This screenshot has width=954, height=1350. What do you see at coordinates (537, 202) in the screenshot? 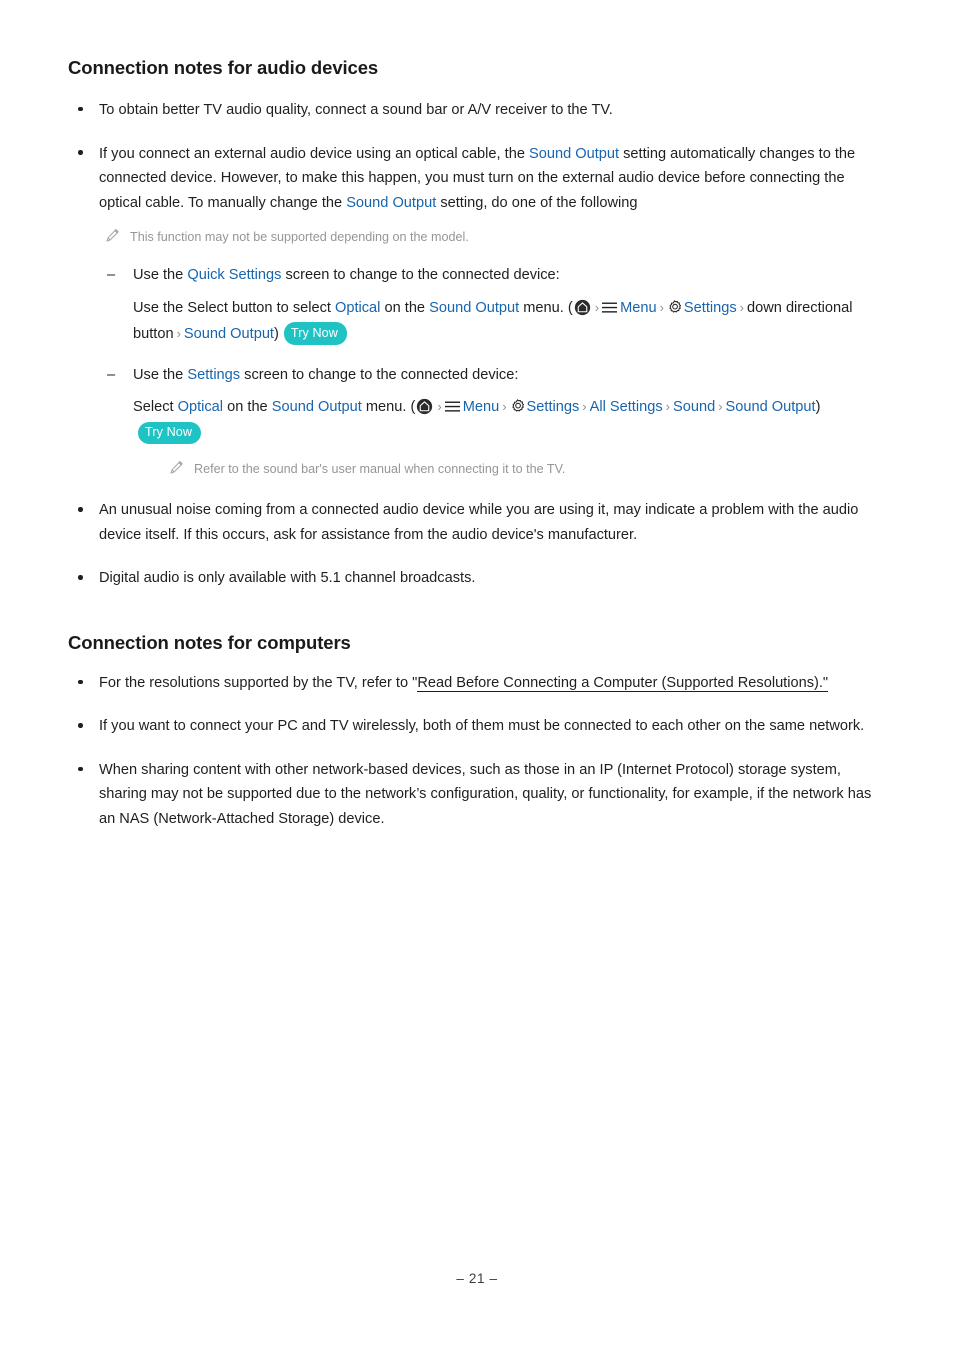
I see `bullet-text-part-3: setting, do one of the following` at bounding box center [537, 202].